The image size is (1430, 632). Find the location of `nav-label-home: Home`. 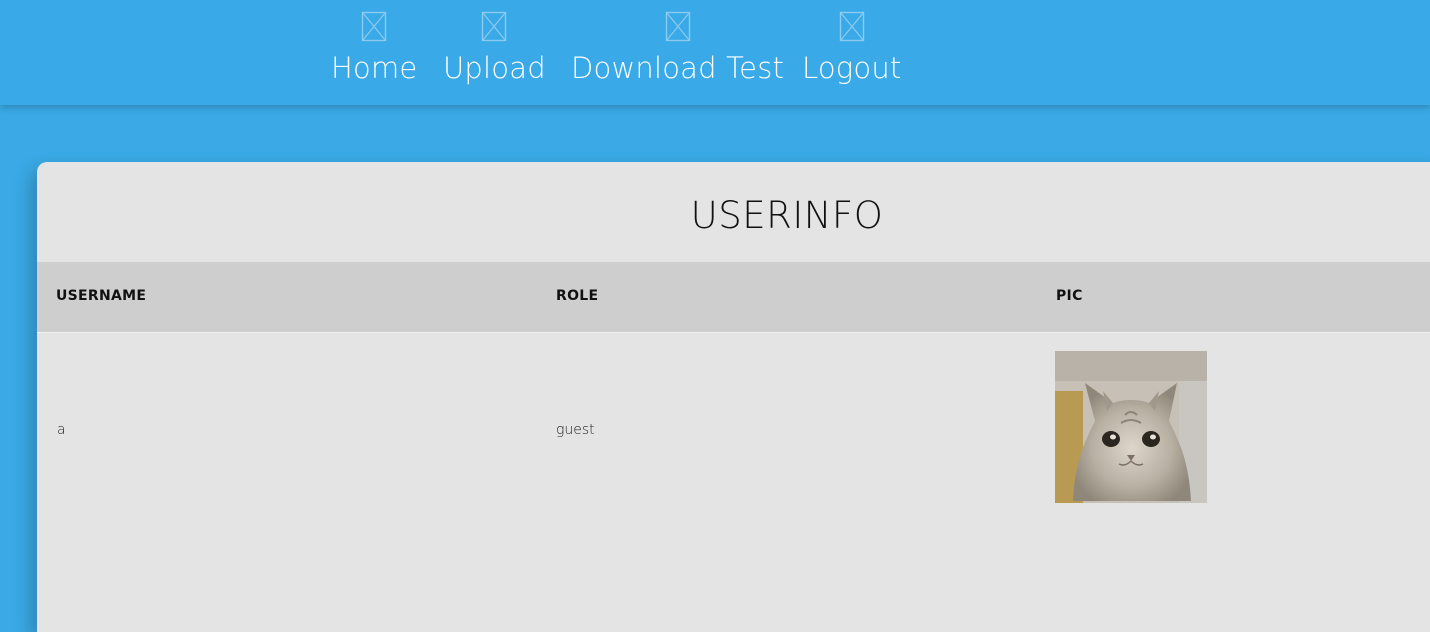

nav-label-home: Home is located at coordinates (374, 68).